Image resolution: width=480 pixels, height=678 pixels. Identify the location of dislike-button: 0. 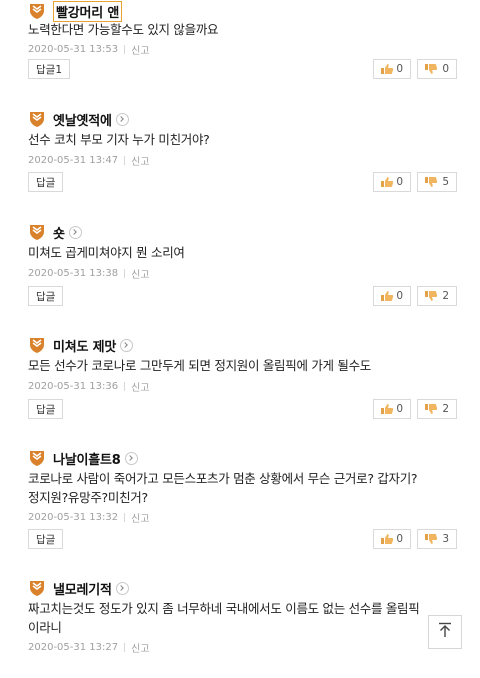
(437, 69).